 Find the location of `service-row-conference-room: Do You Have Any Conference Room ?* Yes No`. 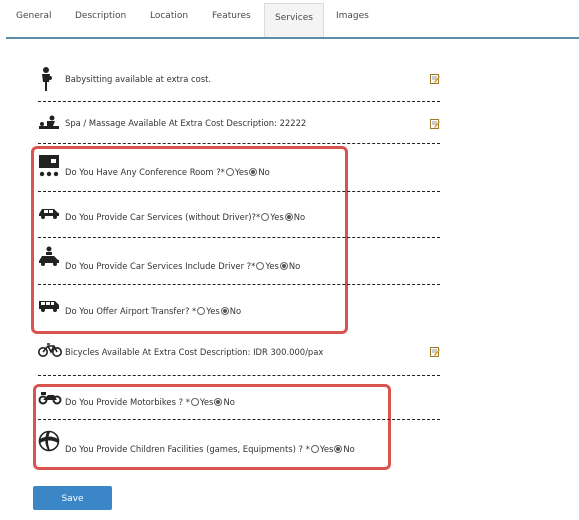

service-row-conference-room: Do You Have Any Conference Room ?* Yes No is located at coordinates (239, 168).